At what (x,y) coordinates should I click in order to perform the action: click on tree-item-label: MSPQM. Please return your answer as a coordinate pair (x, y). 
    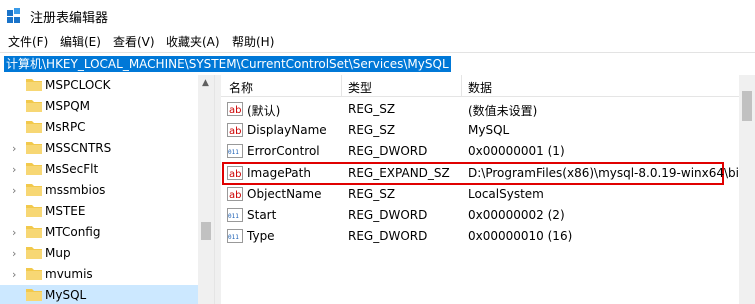
    Looking at the image, I should click on (68, 106).